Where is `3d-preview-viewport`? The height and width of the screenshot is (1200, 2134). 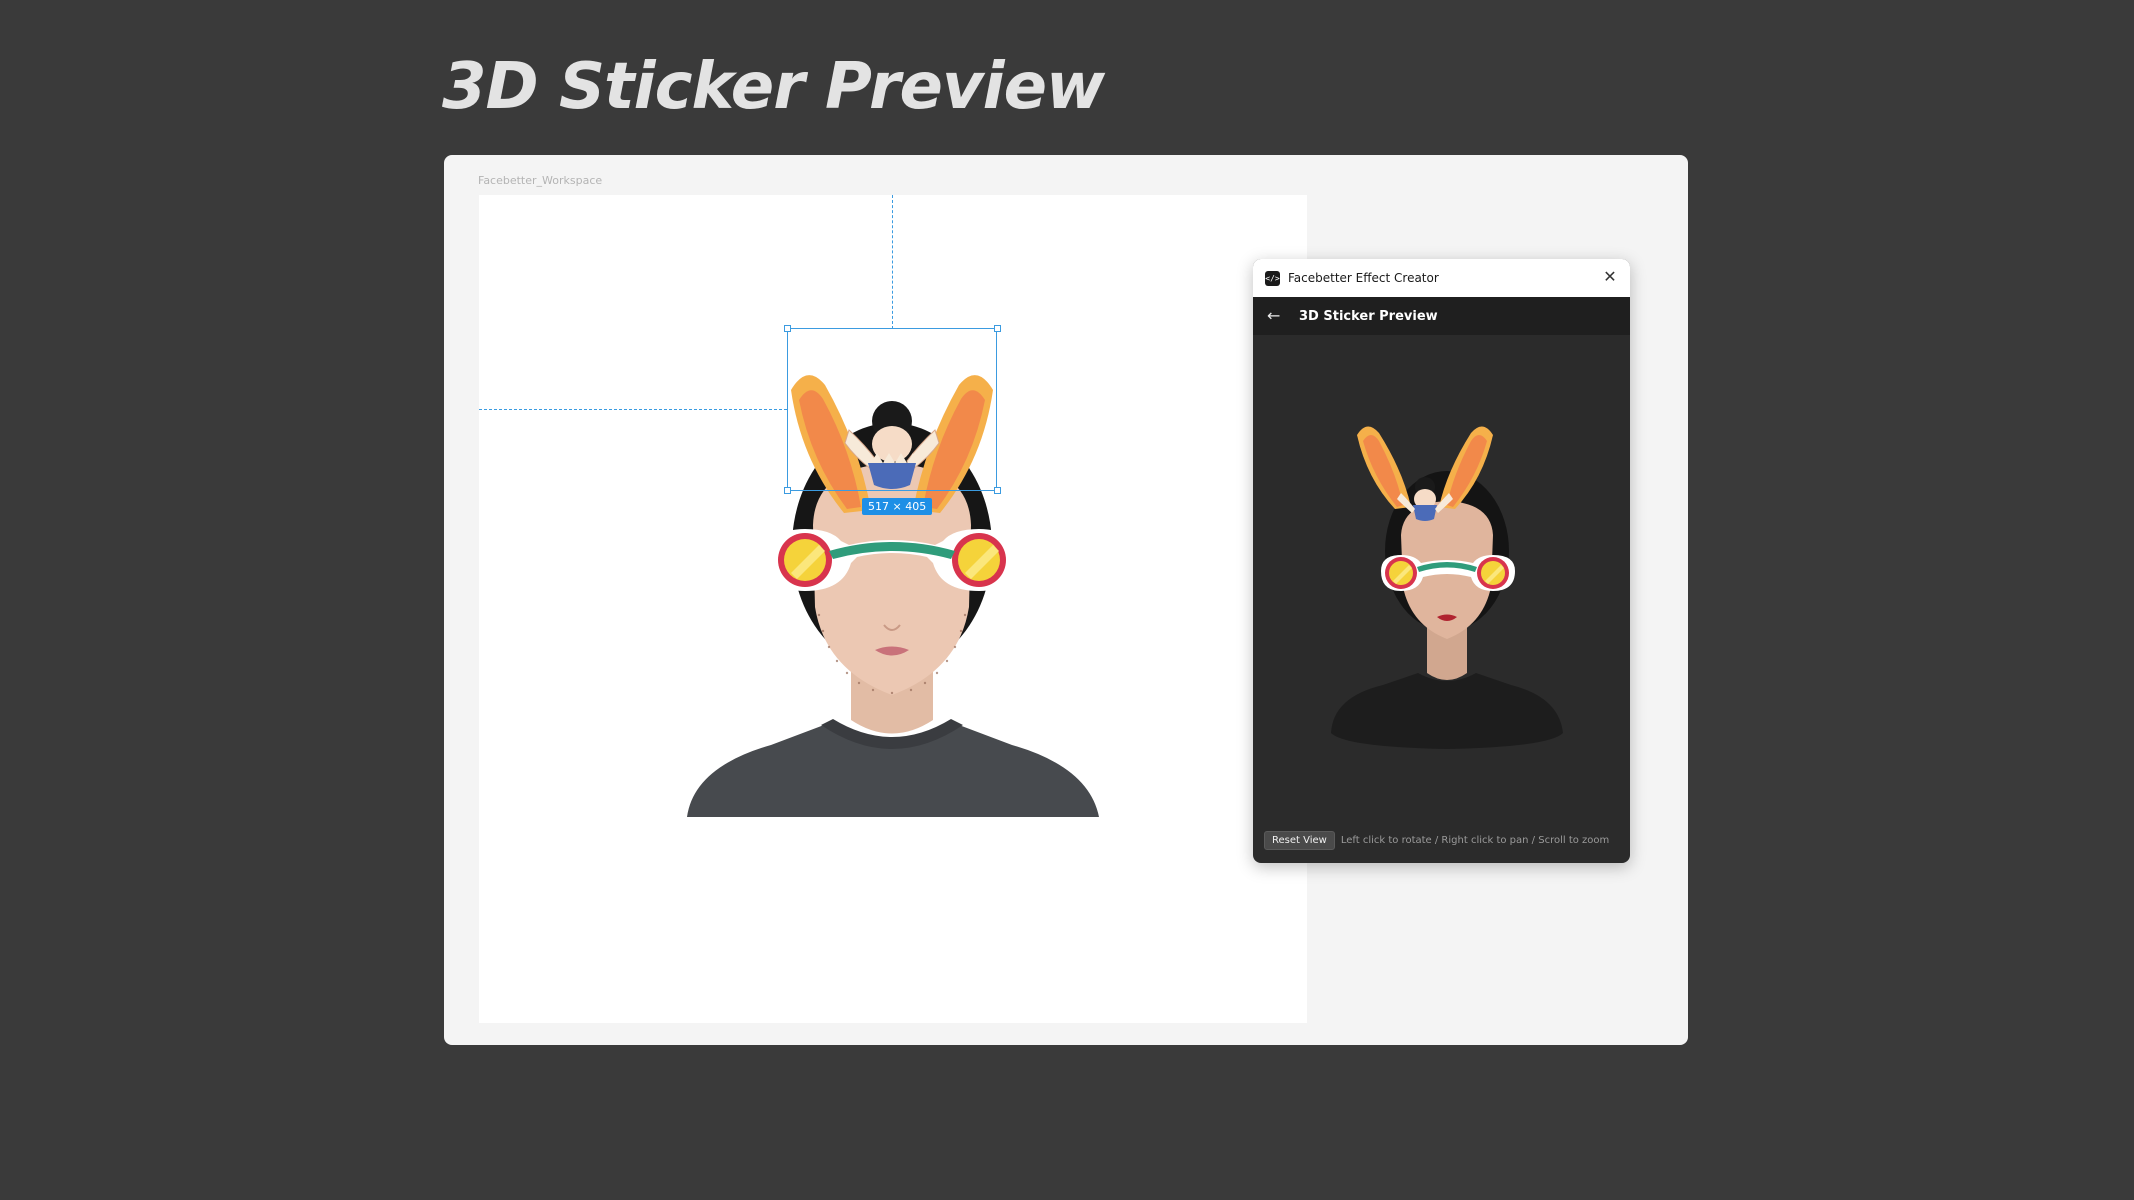 3d-preview-viewport is located at coordinates (1441, 578).